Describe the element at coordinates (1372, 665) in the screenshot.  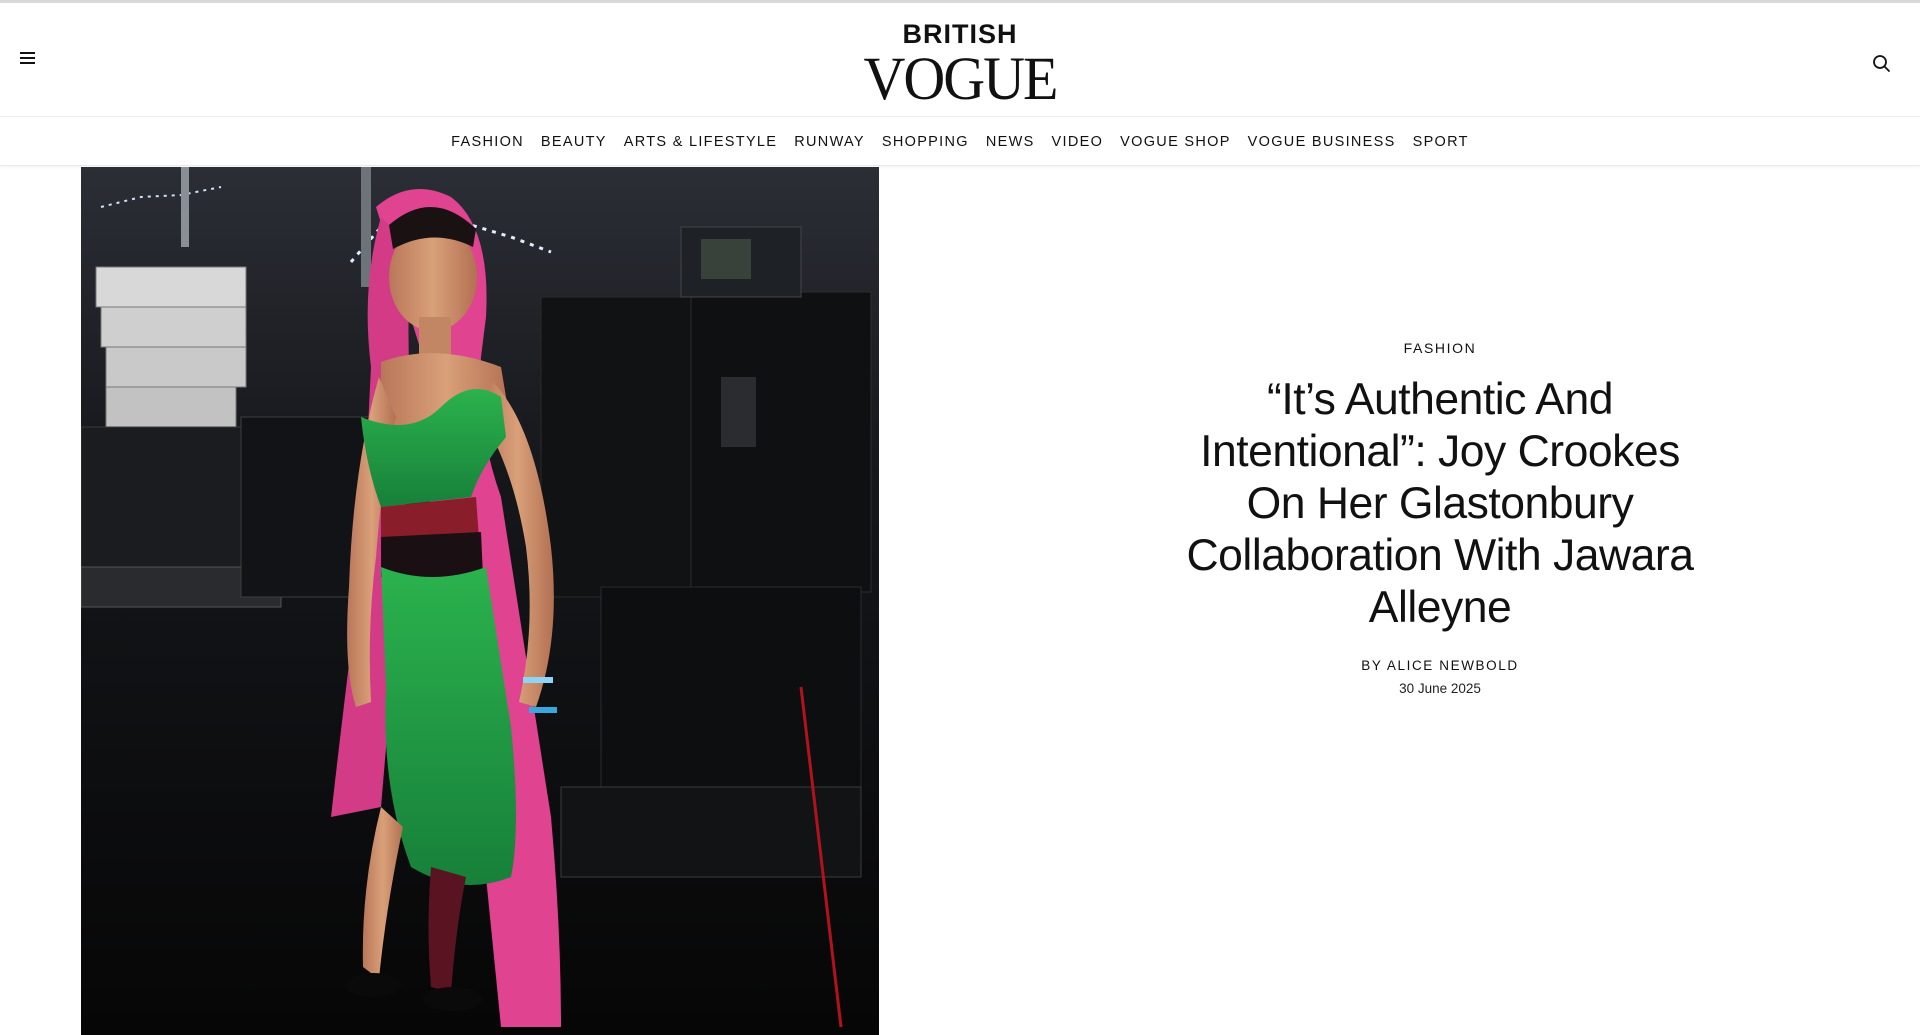
I see `byline-prefix: BY` at that location.